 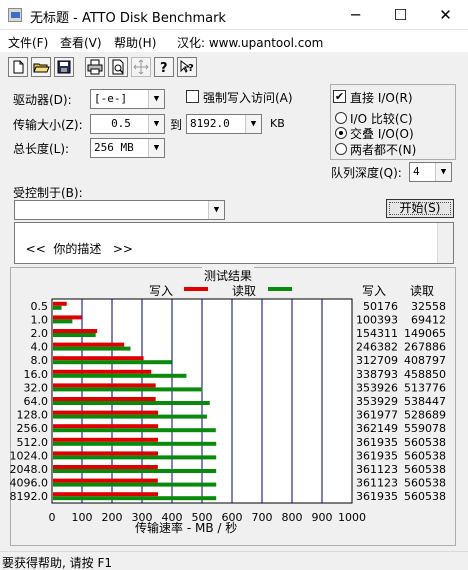 What do you see at coordinates (196, 289) in the screenshot?
I see `legend-write-swatch` at bounding box center [196, 289].